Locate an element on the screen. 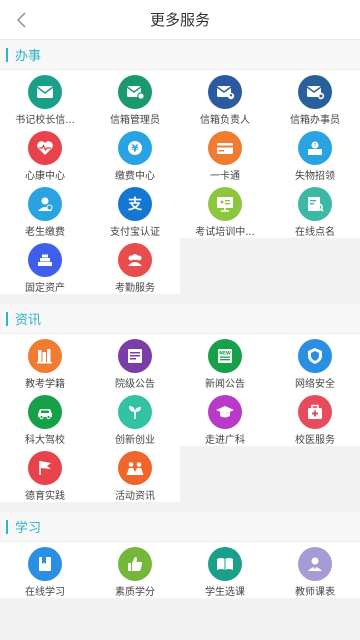  service-tile: 活动资讯 is located at coordinates (135, 474).